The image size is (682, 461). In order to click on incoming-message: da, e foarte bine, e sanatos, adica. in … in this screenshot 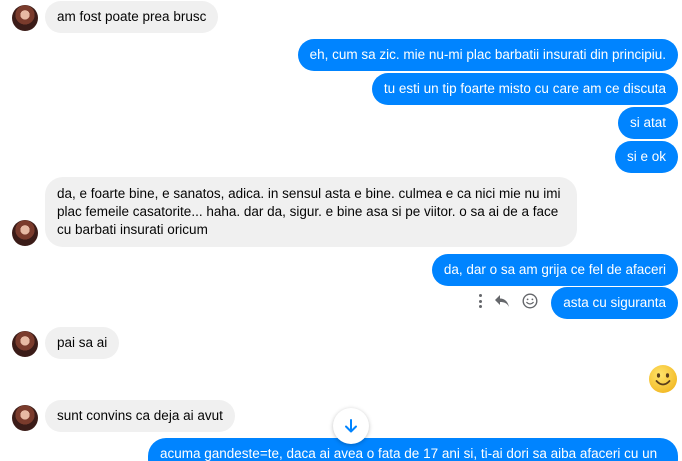, I will do `click(311, 212)`.